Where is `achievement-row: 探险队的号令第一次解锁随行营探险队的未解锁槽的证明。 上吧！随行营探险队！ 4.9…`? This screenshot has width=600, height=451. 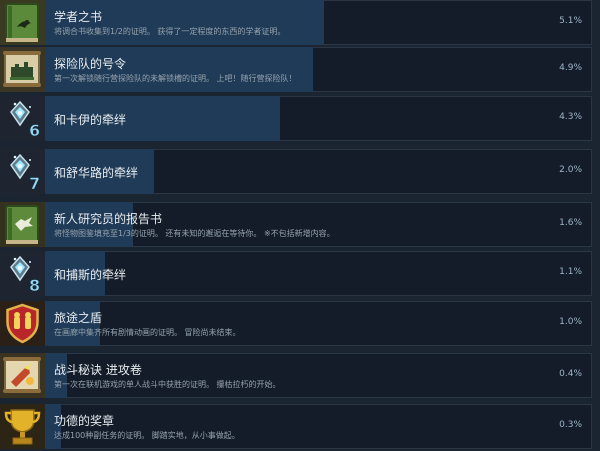
achievement-row: 探险队的号令第一次解锁随行营探险队的未解锁槽的证明。 上吧！随行营探险队！ 4.9… is located at coordinates (300, 69).